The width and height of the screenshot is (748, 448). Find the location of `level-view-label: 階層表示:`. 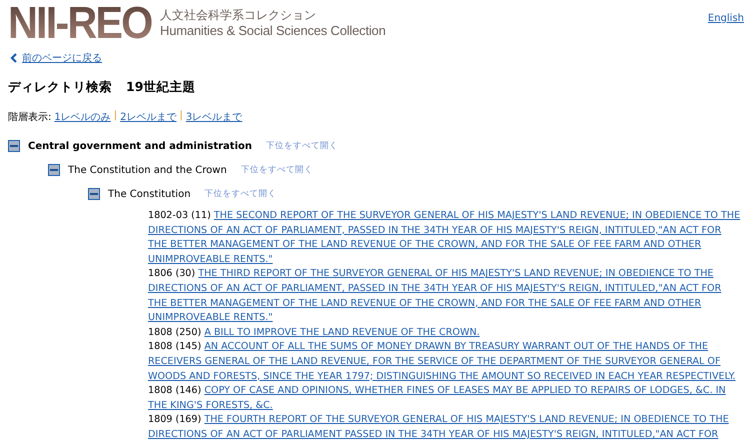

level-view-label: 階層表示: is located at coordinates (30, 117).